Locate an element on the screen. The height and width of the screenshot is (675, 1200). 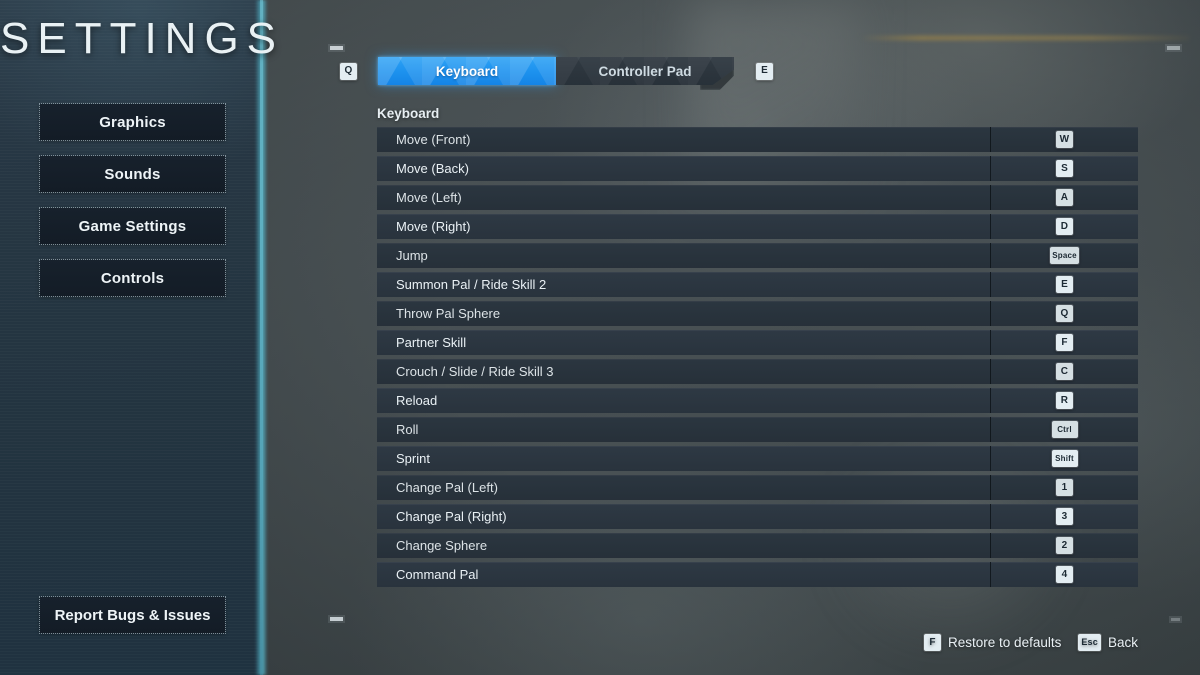
keybinding-row: Sprint Shift is located at coordinates (757, 458).